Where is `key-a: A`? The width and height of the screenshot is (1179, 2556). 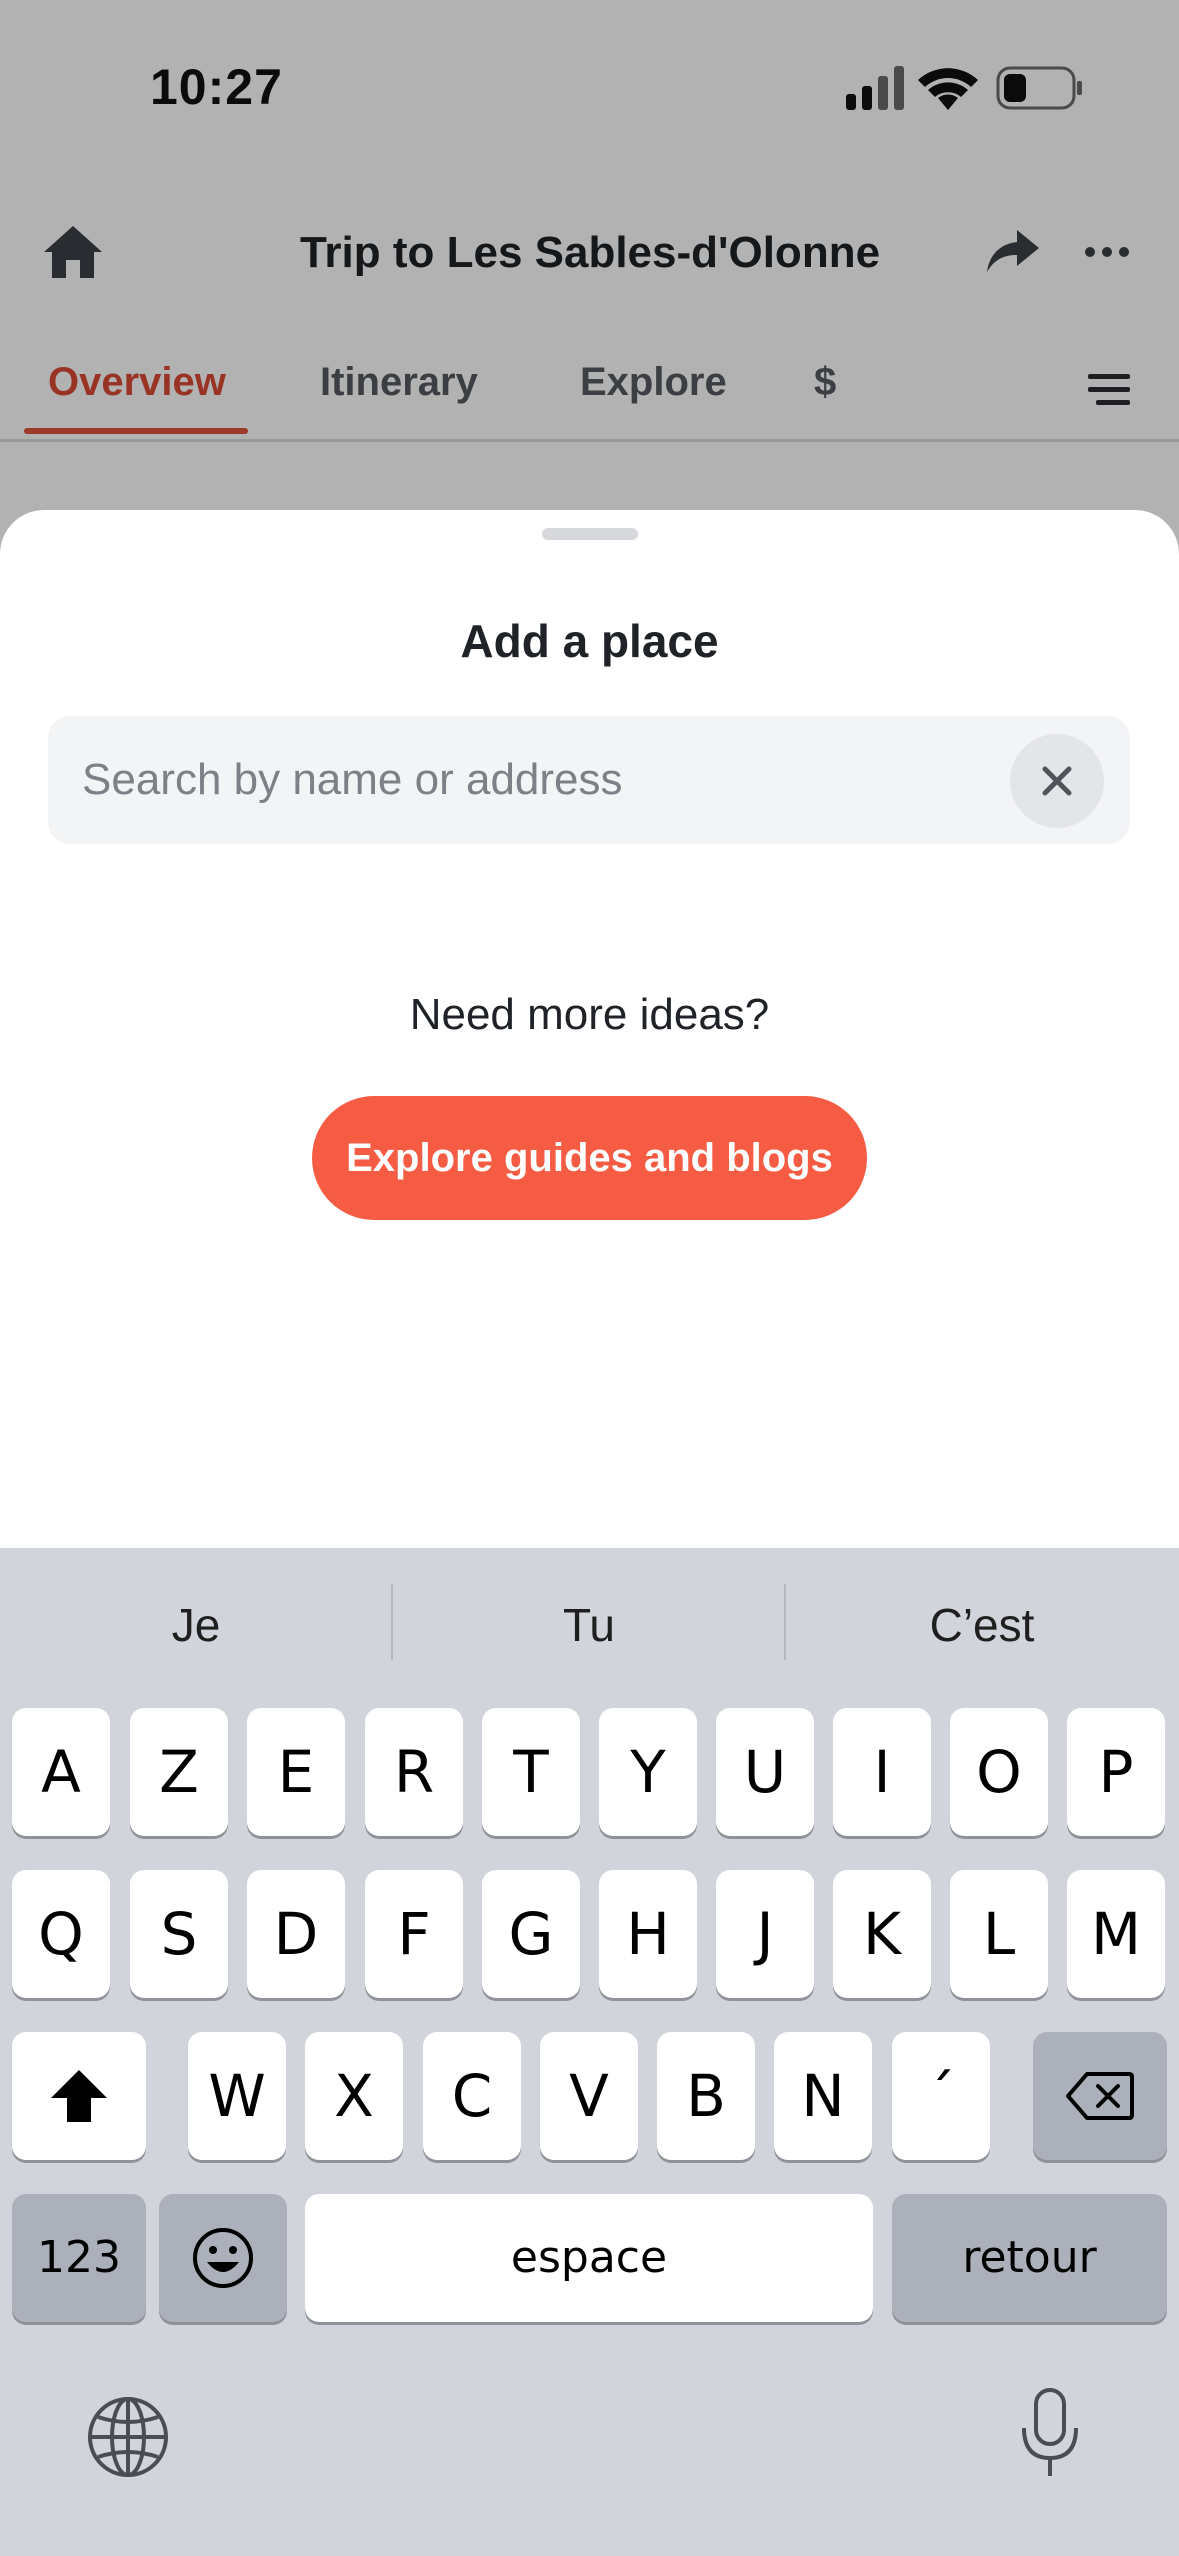
key-a: A is located at coordinates (61, 1772).